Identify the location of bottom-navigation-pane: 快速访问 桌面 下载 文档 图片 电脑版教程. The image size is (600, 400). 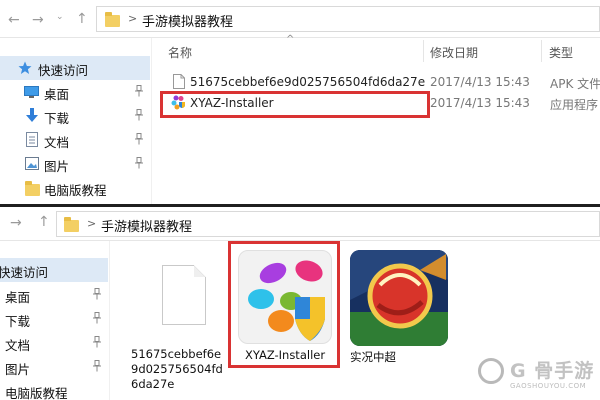
(55, 320).